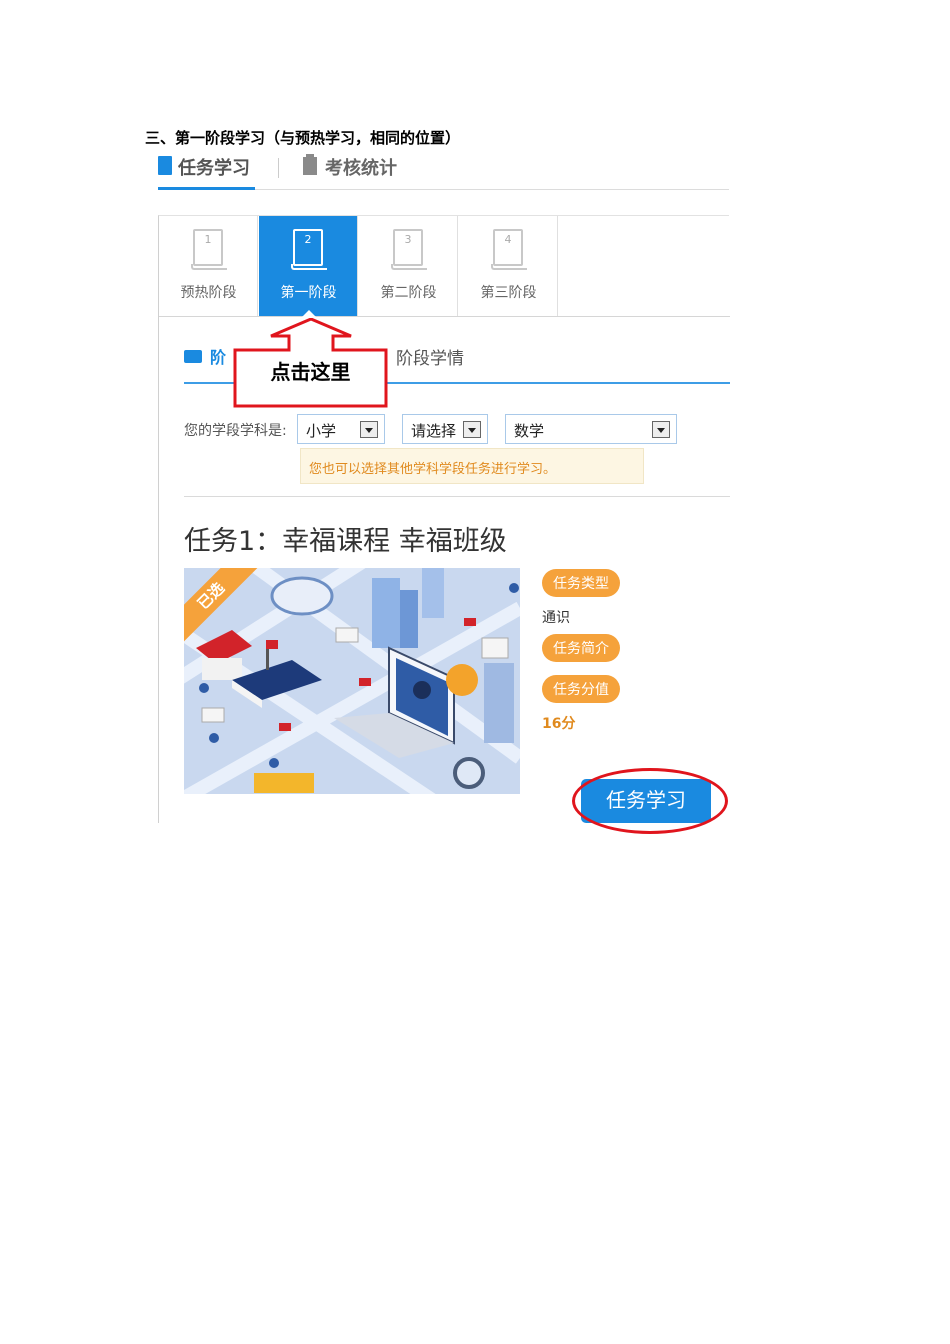  What do you see at coordinates (303, 138) in the screenshot?
I see `section-heading: 三、第一阶段学习（与预热学习，相同的位置）` at bounding box center [303, 138].